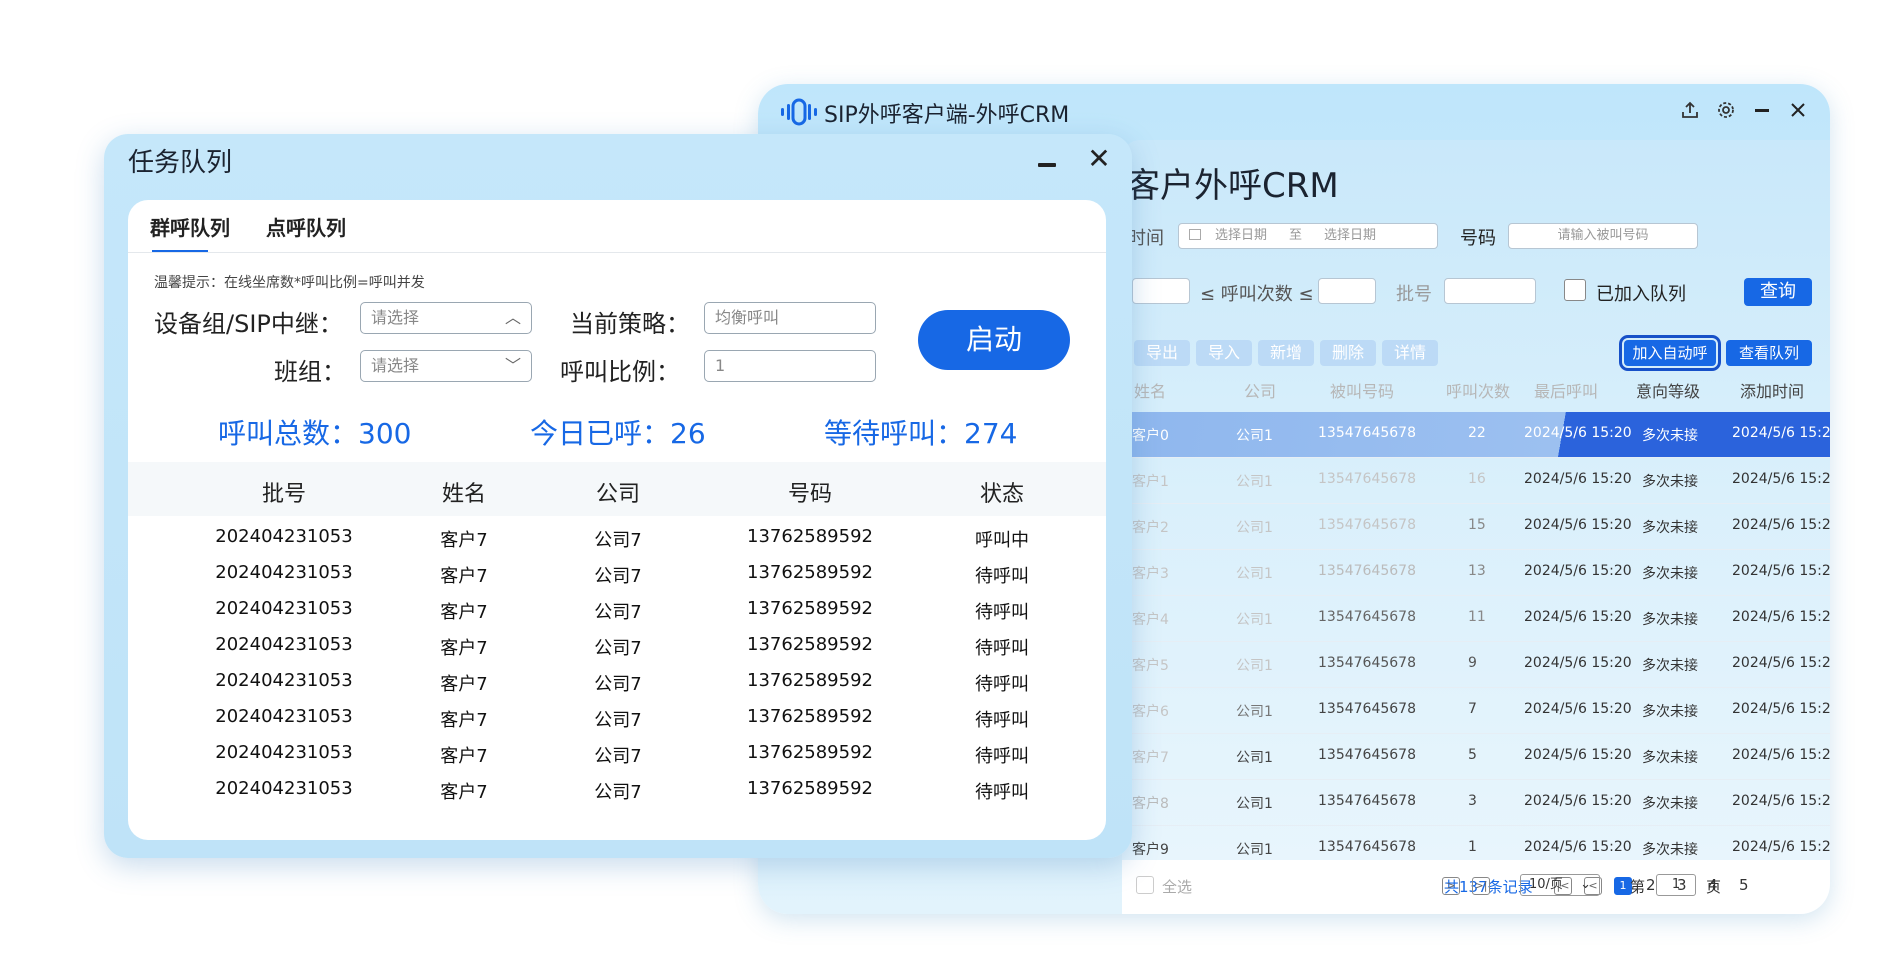  What do you see at coordinates (1603, 236) in the screenshot?
I see `number-input: 请输入被叫号码` at bounding box center [1603, 236].